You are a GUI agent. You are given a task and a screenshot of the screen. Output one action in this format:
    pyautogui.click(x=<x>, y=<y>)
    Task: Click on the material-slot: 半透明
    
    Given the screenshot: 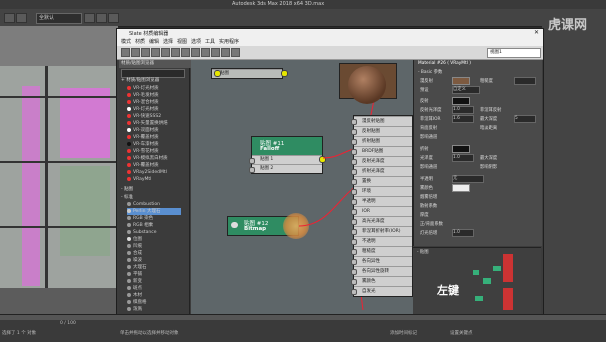 What is the action you would take?
    pyautogui.click(x=381, y=201)
    